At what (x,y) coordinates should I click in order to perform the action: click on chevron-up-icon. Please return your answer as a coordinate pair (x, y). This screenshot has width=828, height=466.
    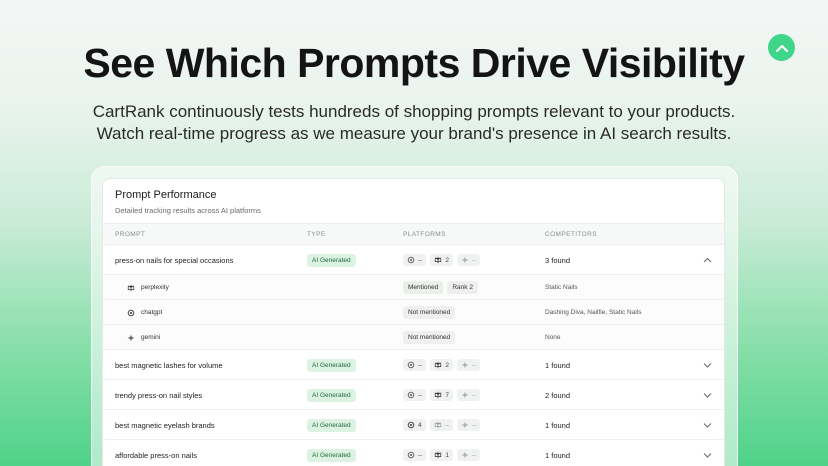
    Looking at the image, I should click on (707, 260).